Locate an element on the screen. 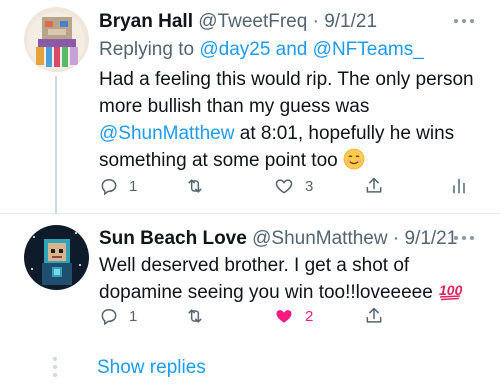 The width and height of the screenshot is (500, 392). like-count: 2 is located at coordinates (309, 316).